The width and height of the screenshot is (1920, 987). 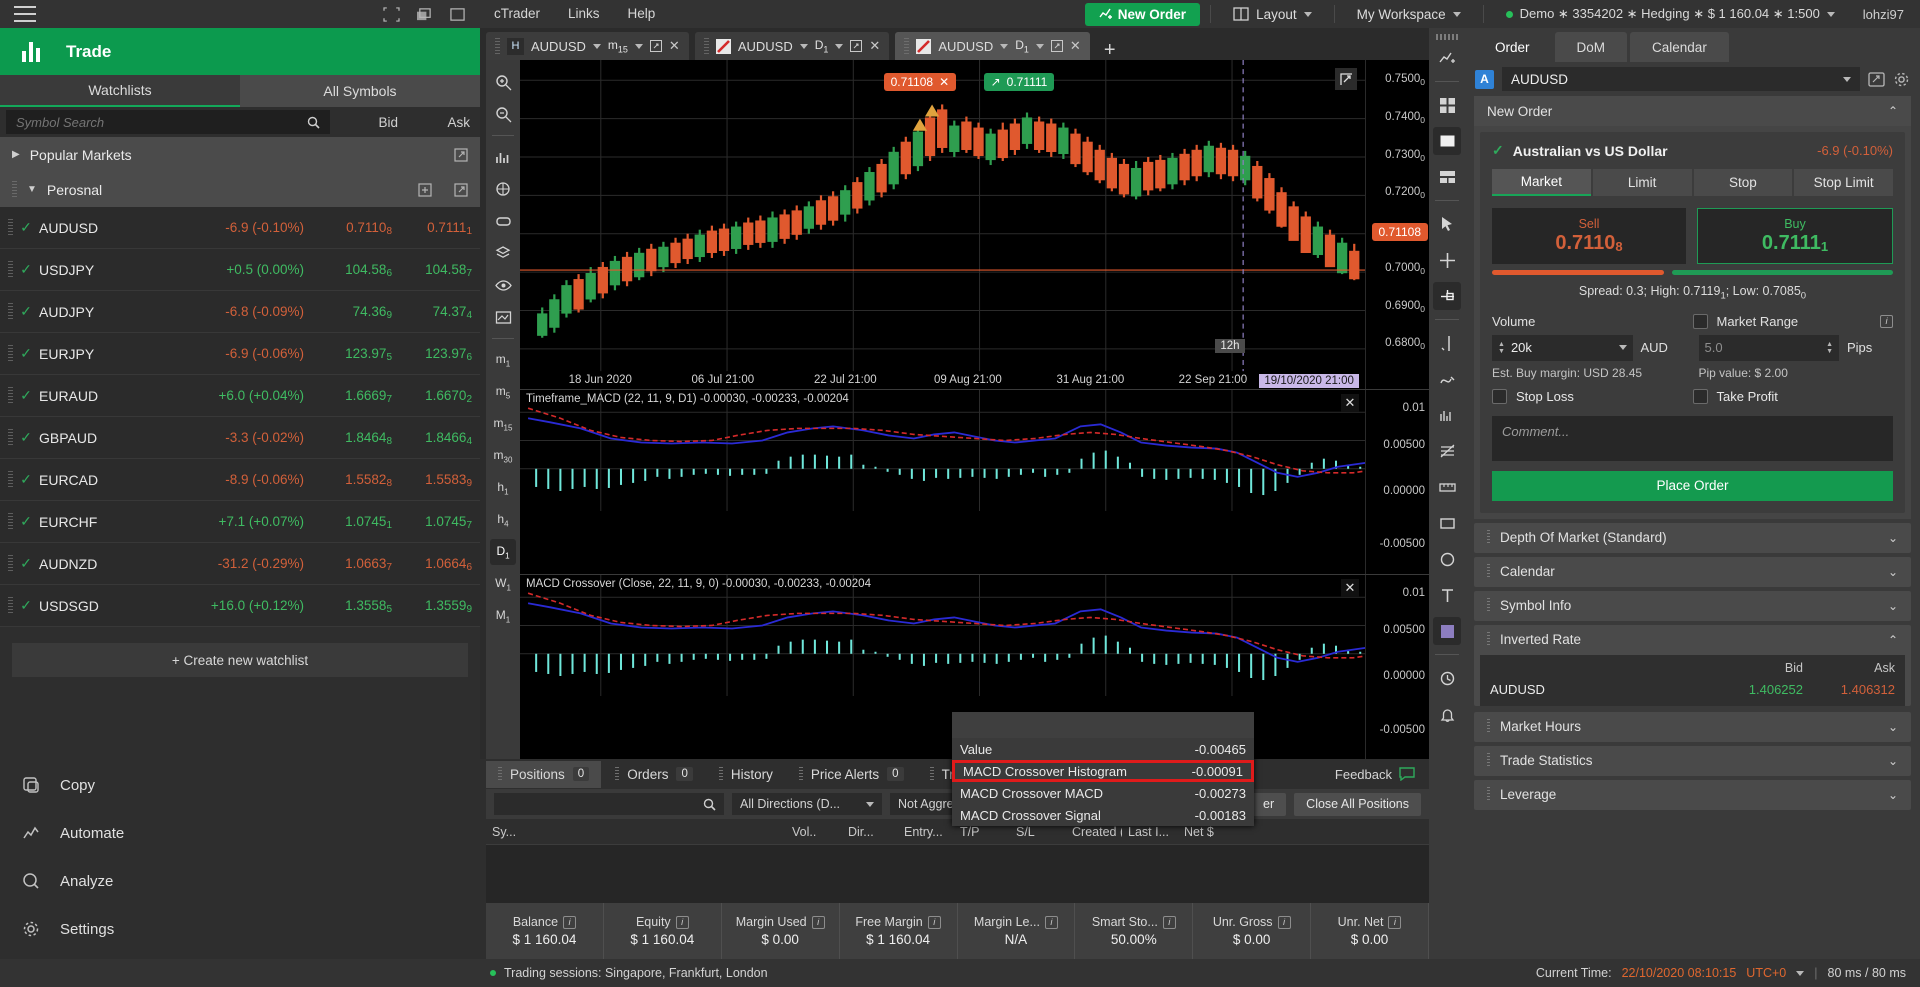 What do you see at coordinates (240, 270) in the screenshot?
I see `symbol-row: ✓ USDJPY +0.5 (0.00%) 104.586 104.587` at bounding box center [240, 270].